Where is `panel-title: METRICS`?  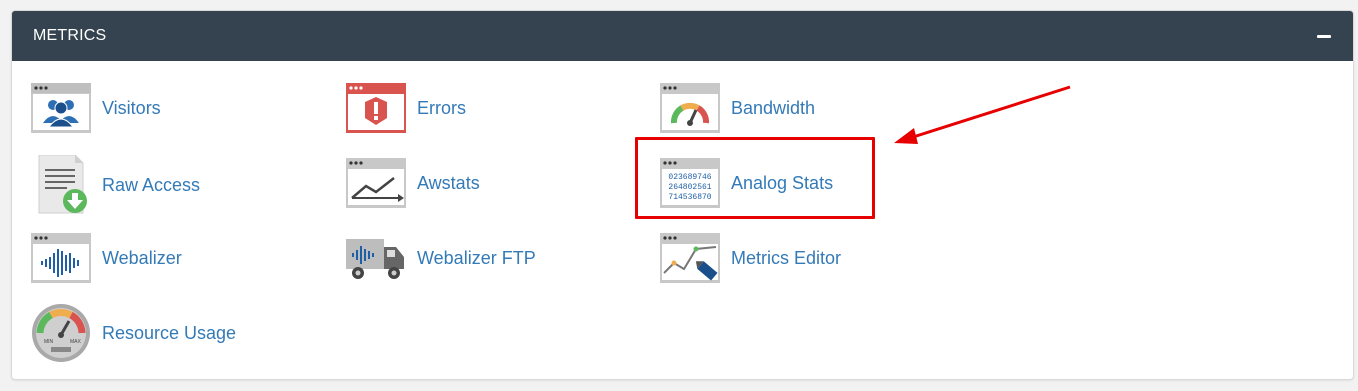
panel-title: METRICS is located at coordinates (70, 35).